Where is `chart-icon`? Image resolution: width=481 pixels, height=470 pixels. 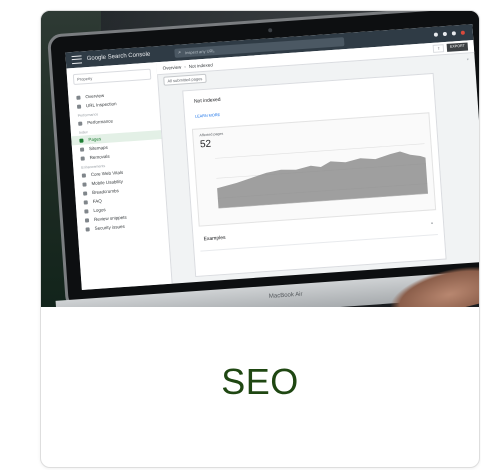
chart-icon is located at coordinates (80, 123).